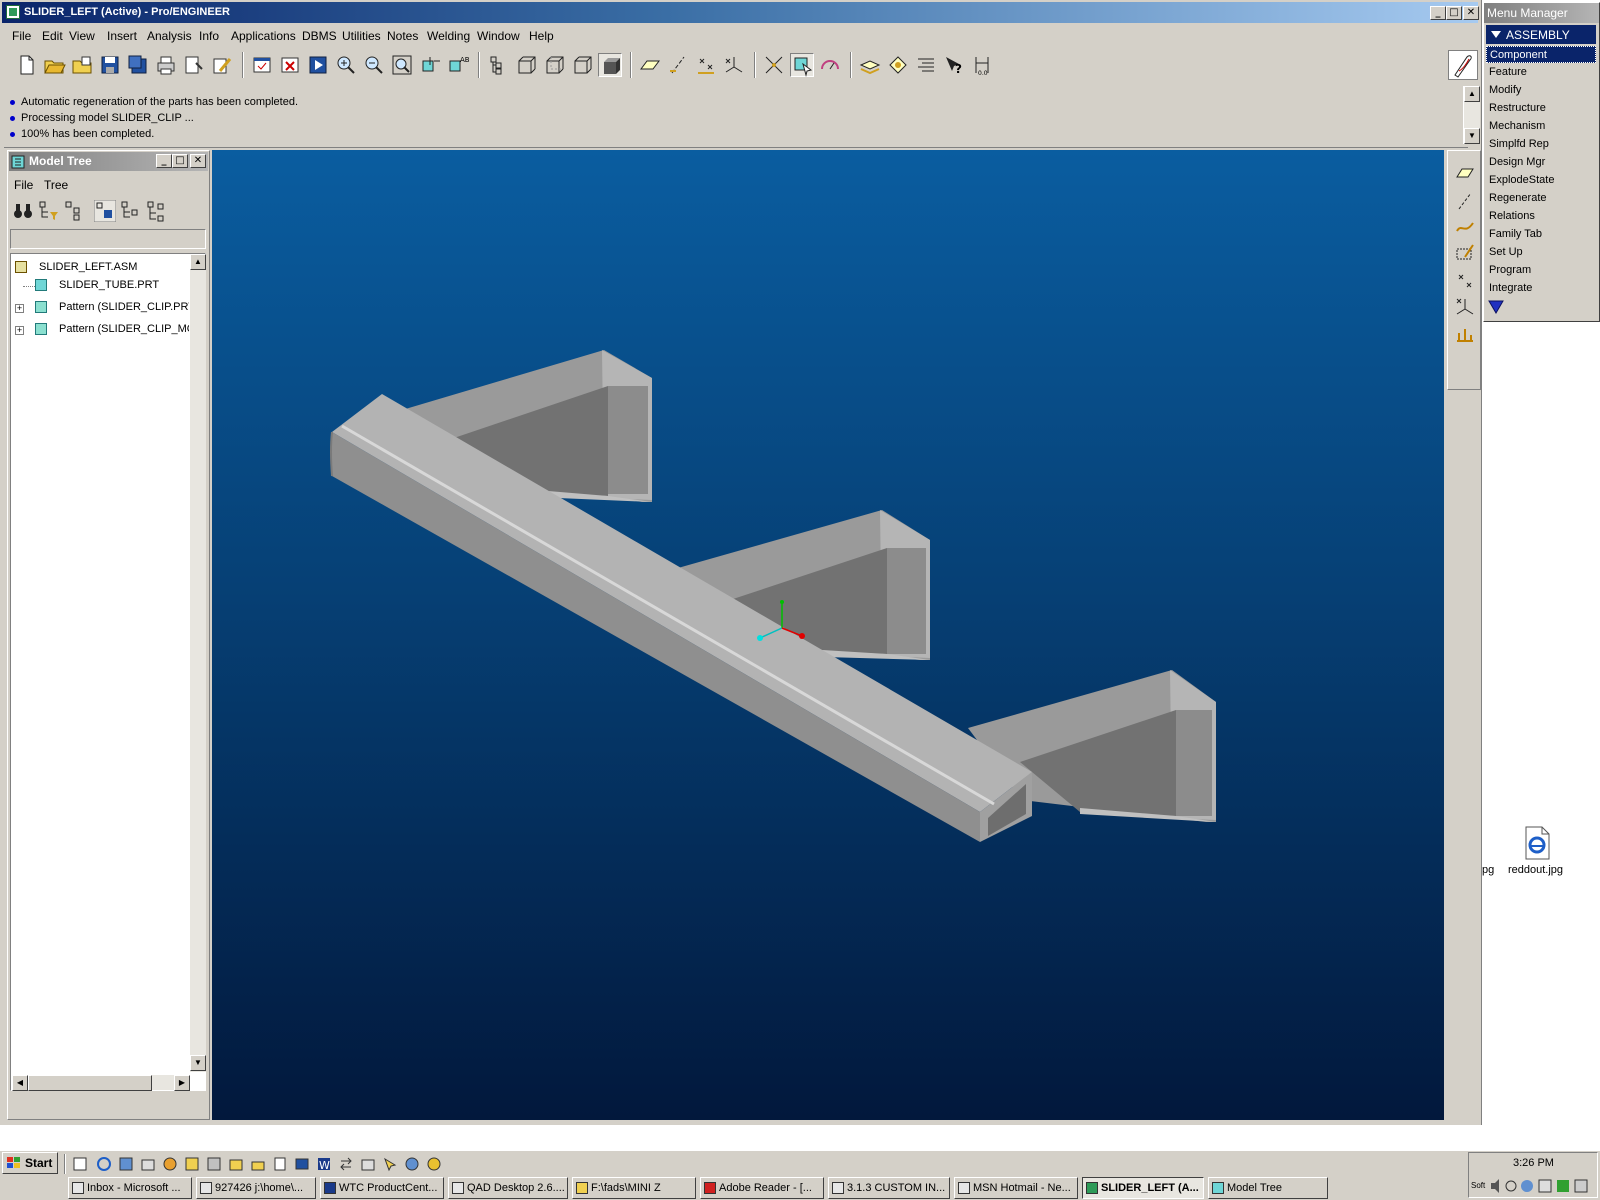 Image resolution: width=1600 pixels, height=1200 pixels. Describe the element at coordinates (1465, 253) in the screenshot. I see `datum-sketch-icon` at that location.